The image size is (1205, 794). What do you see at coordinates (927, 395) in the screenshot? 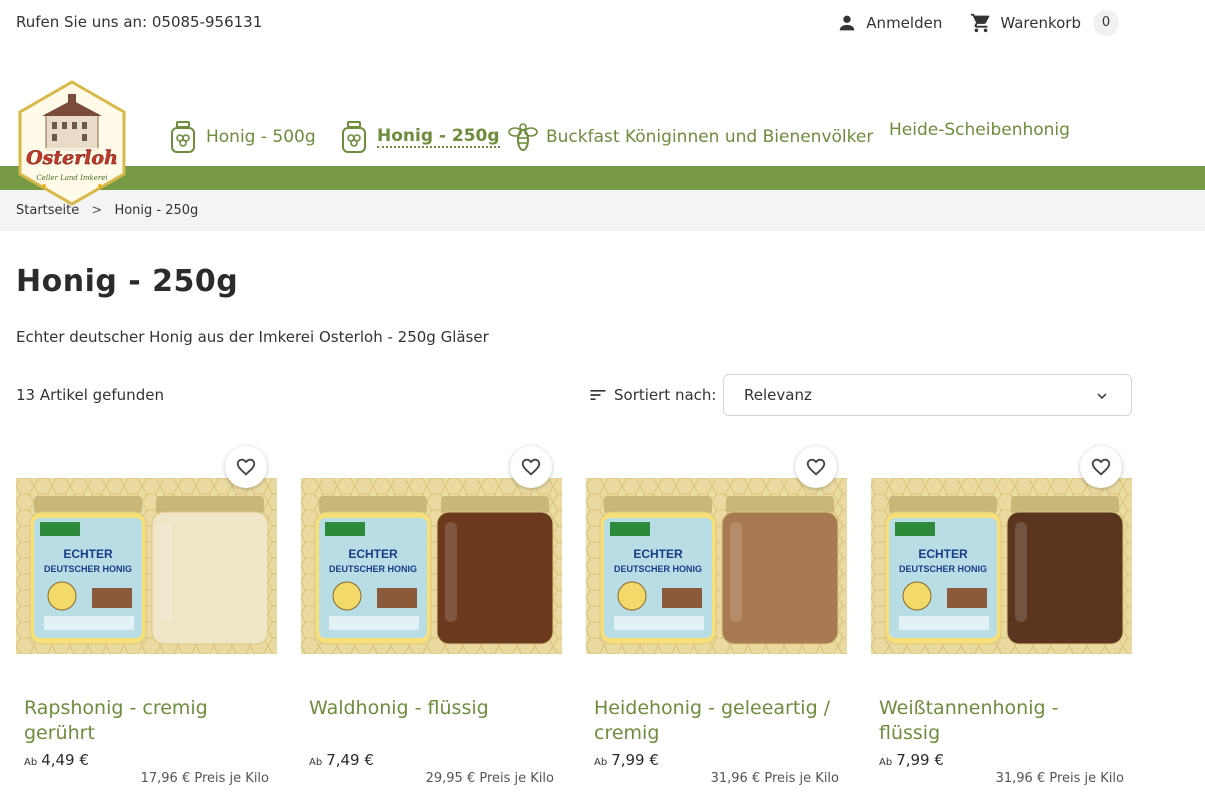
I see `sort-select: Relevanz` at bounding box center [927, 395].